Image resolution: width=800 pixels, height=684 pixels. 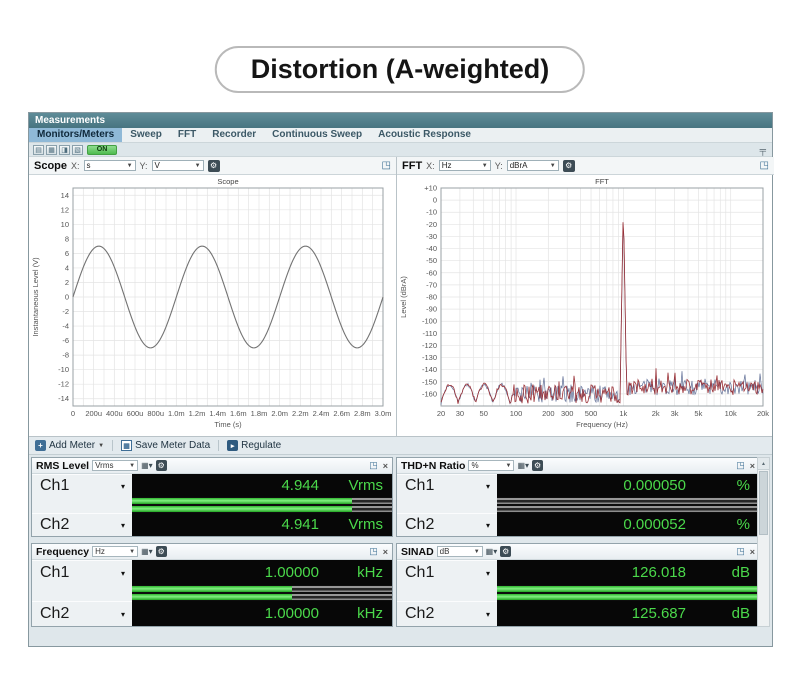 I want to click on layout-panes-icon: ▧, so click(x=77, y=149).